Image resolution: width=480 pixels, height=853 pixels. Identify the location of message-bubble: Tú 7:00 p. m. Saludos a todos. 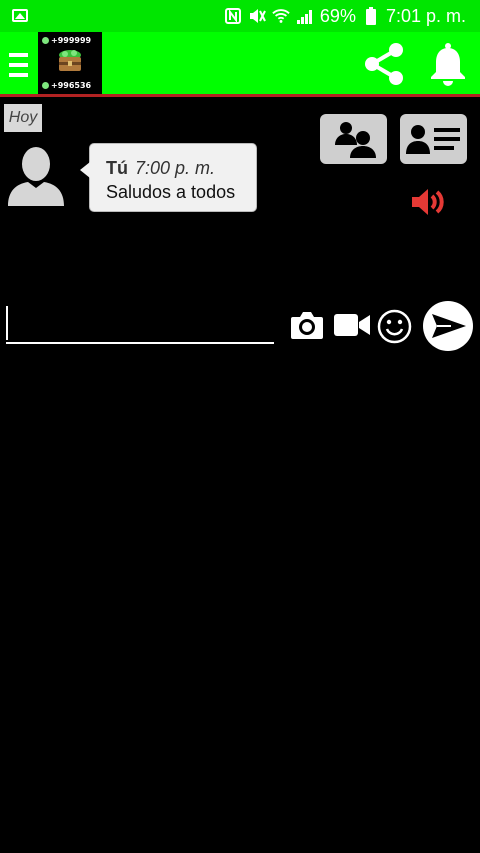
(168, 177).